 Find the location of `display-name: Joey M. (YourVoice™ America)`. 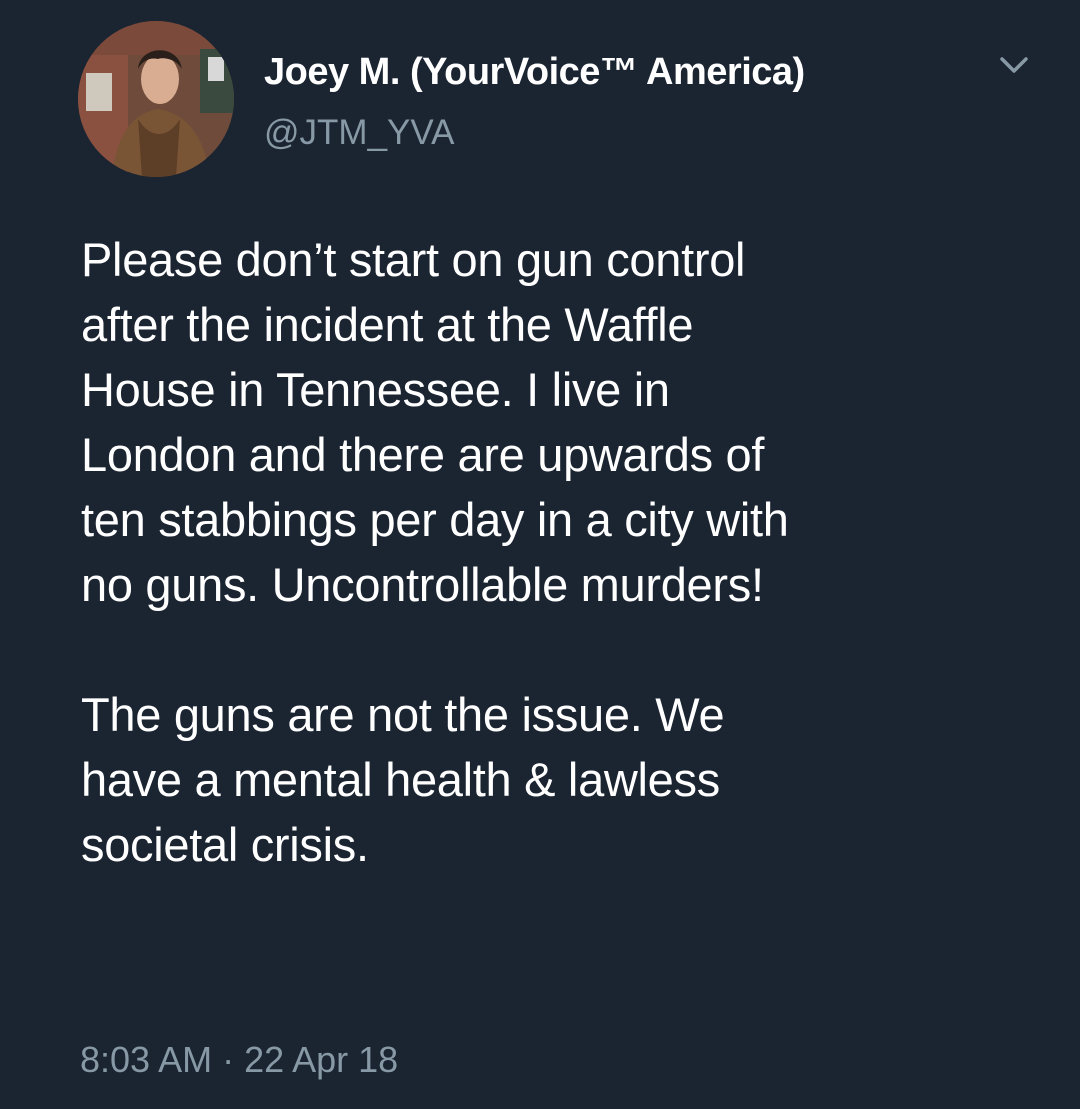

display-name: Joey M. (YourVoice™ America) is located at coordinates (534, 72).